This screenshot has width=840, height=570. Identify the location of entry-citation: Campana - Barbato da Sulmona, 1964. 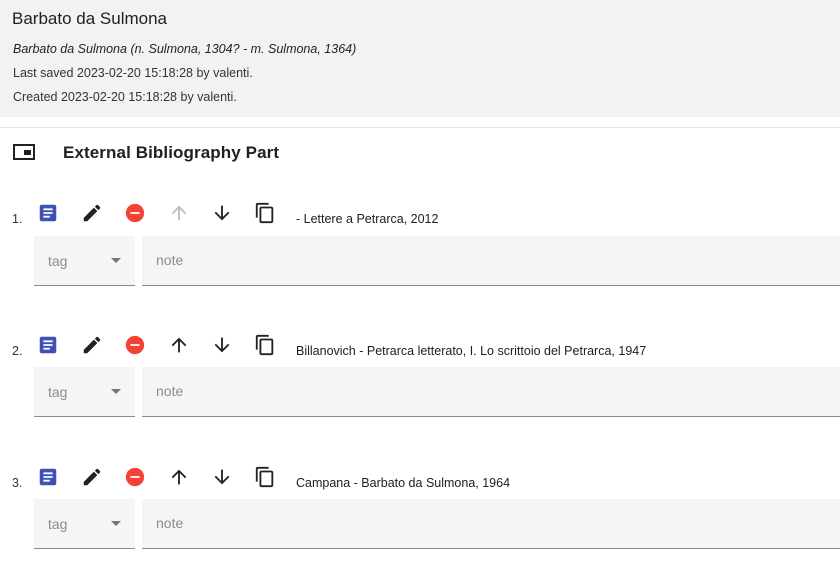
(403, 483).